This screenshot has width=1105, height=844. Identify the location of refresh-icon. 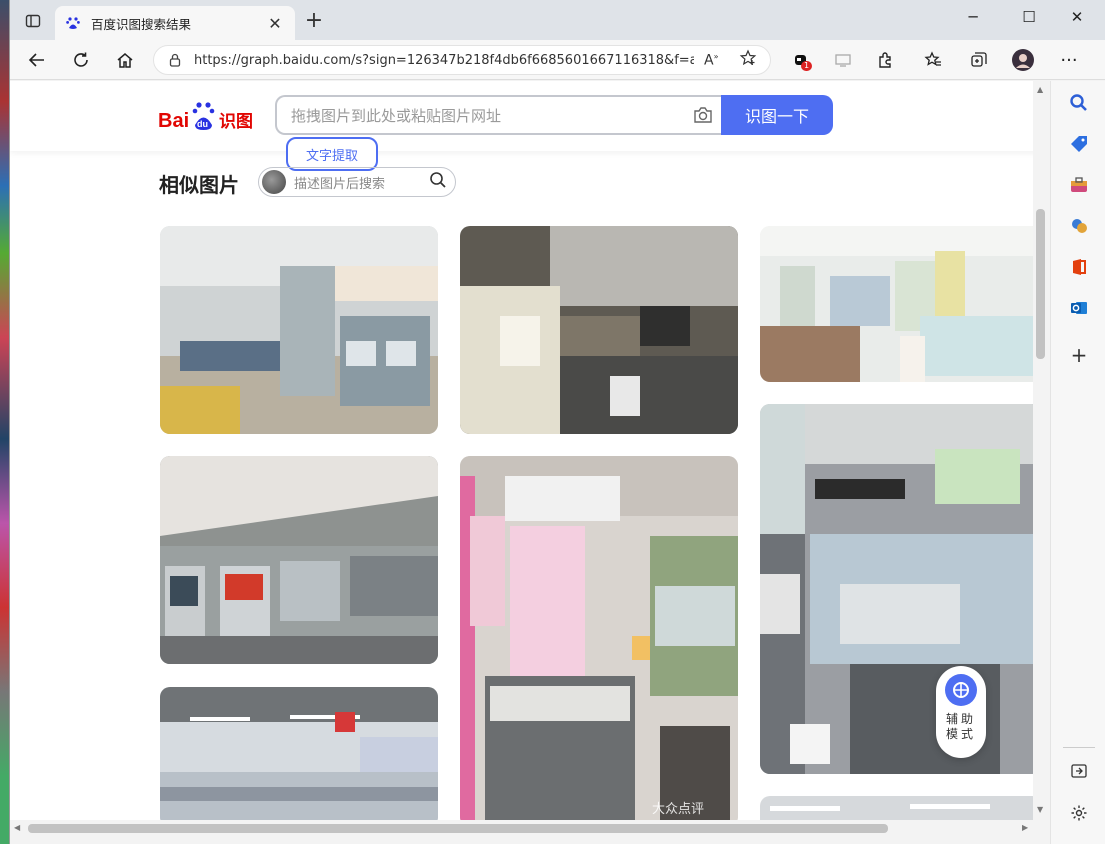
(81, 60).